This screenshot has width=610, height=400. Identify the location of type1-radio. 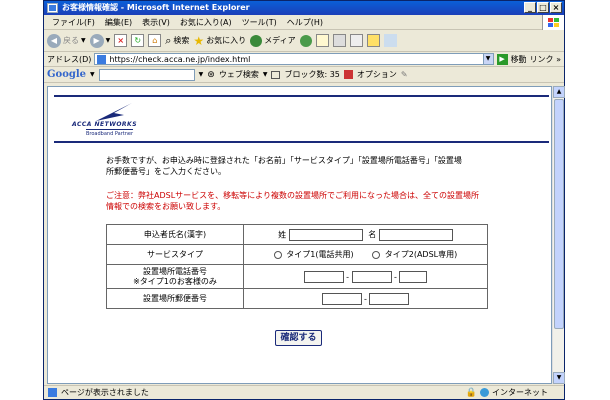
(277, 254).